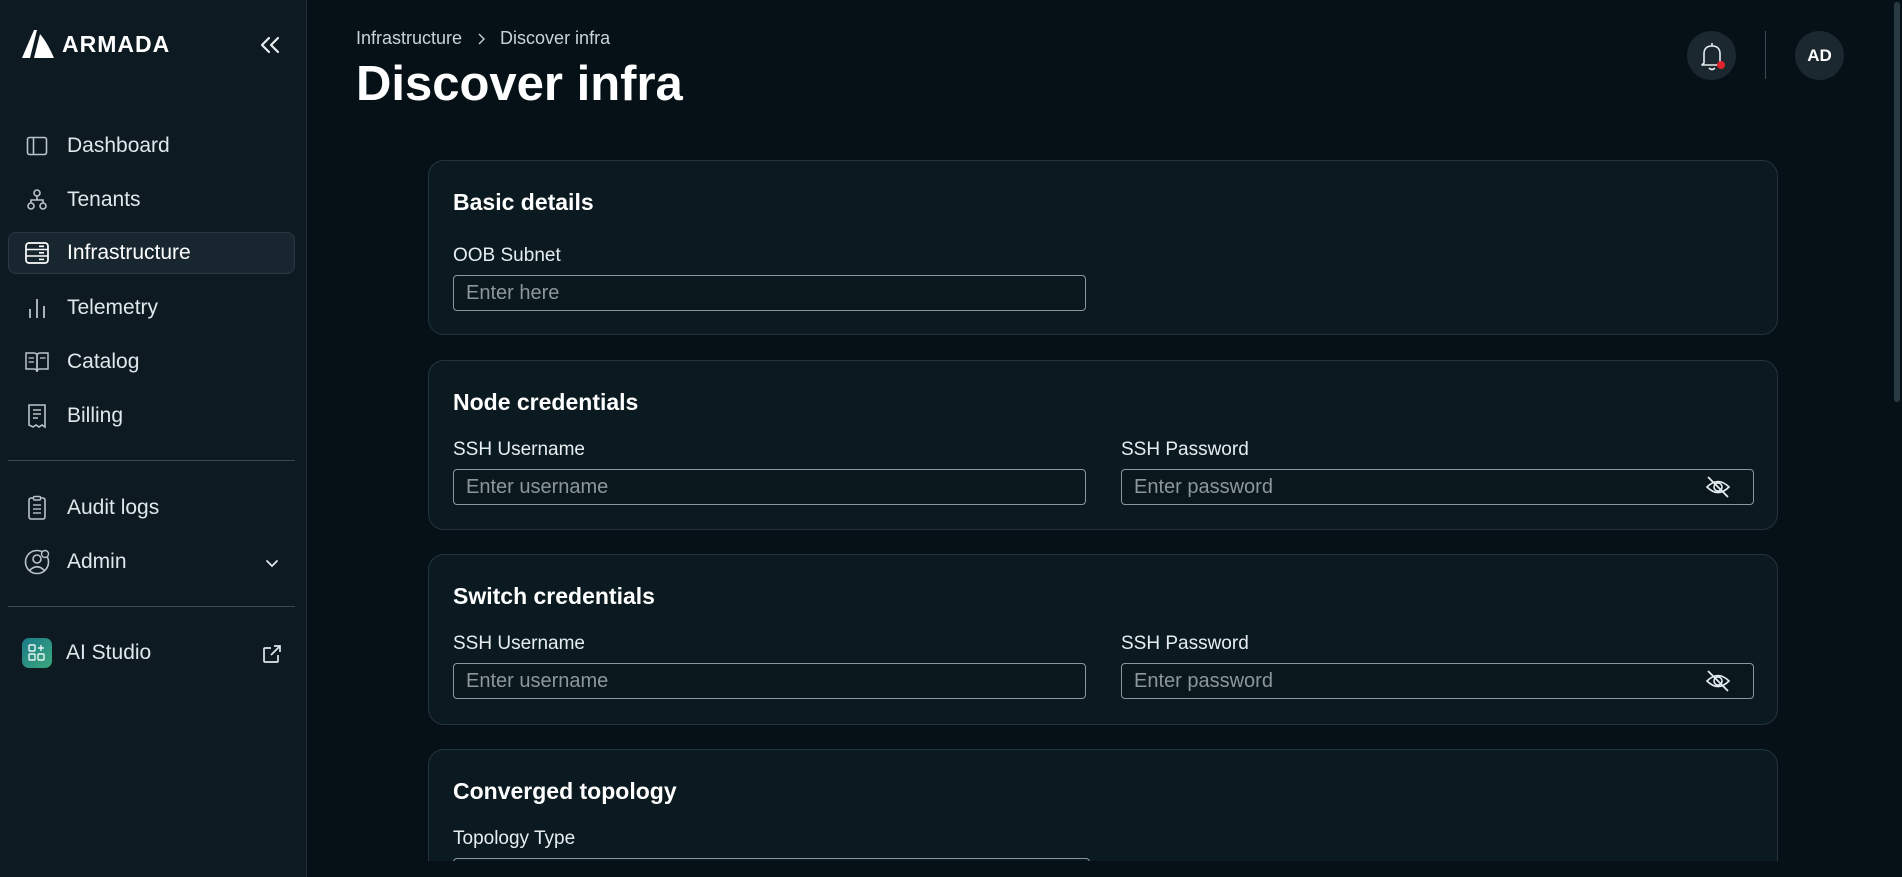 The width and height of the screenshot is (1902, 877). What do you see at coordinates (272, 654) in the screenshot?
I see `external-link-icon` at bounding box center [272, 654].